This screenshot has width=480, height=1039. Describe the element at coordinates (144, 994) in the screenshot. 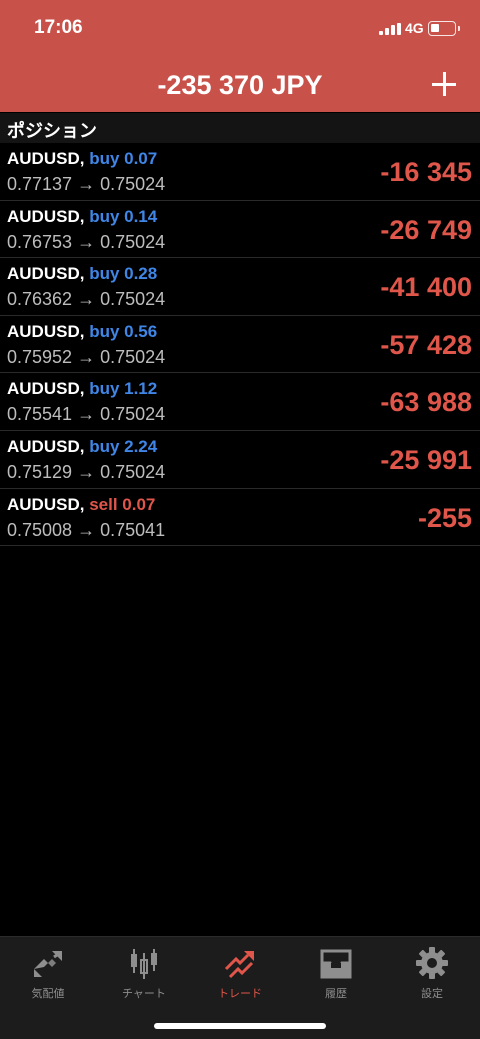

I see `tab-label: チャート` at that location.